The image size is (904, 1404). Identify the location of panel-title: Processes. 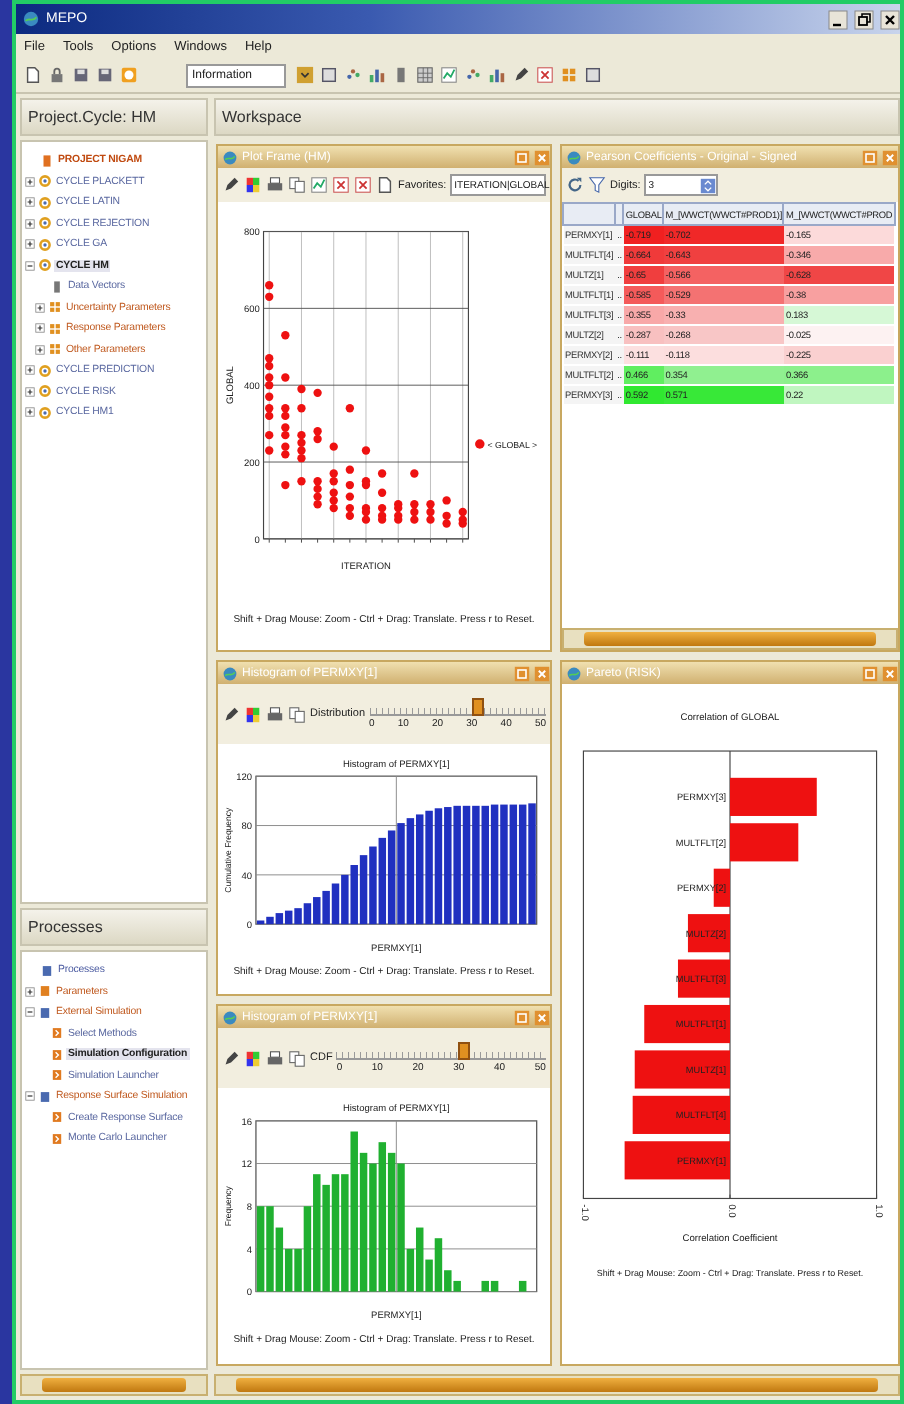
(114, 927).